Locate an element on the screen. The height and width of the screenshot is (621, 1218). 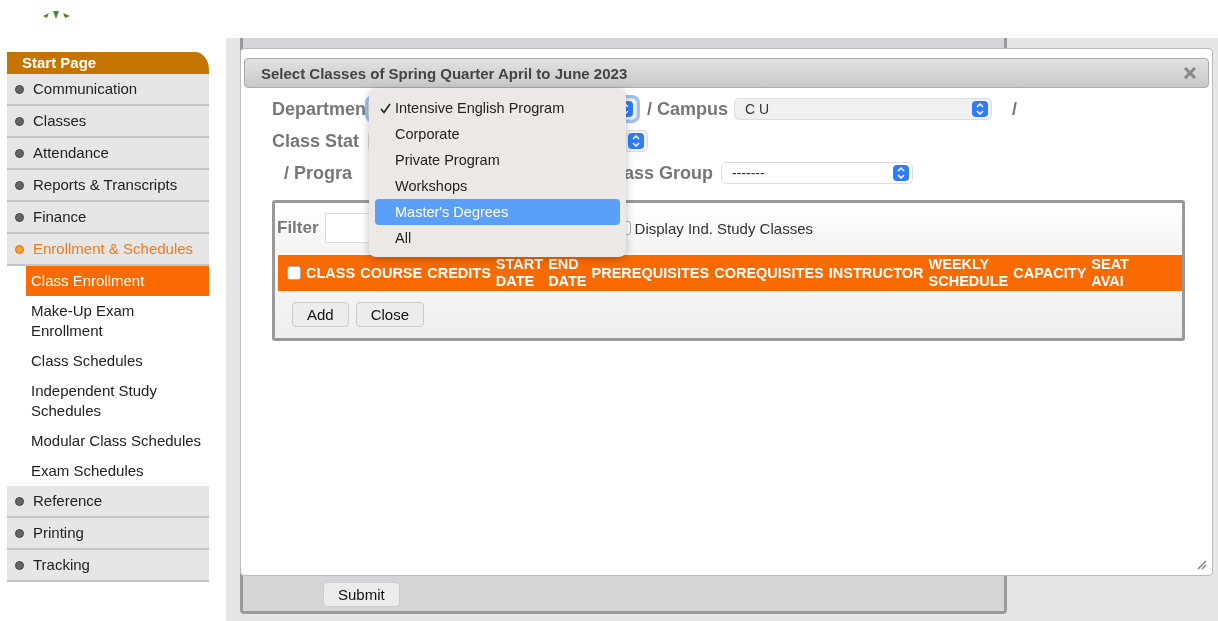
sidebar-item: Printing is located at coordinates (108, 534).